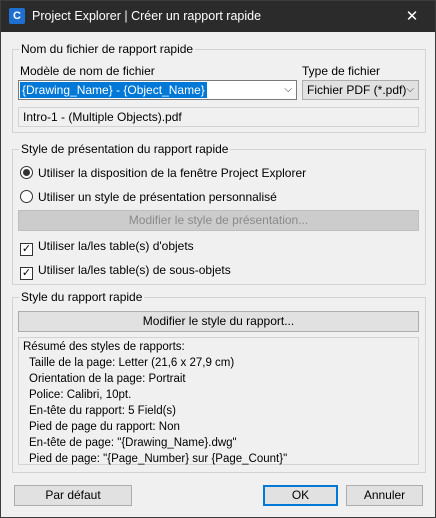  I want to click on summary-line: En-tête de page: "{Drawing_Name}.dwg", so click(133, 443).